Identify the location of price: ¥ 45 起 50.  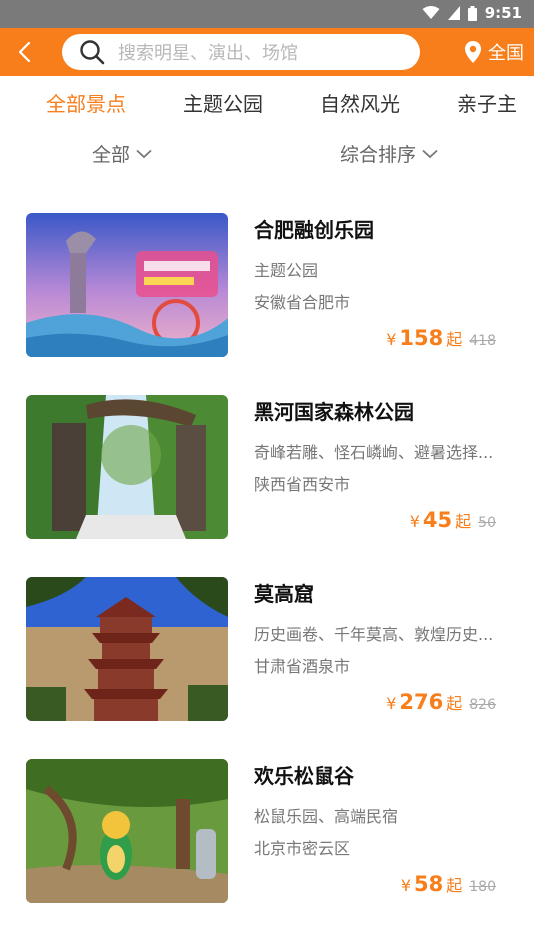
(453, 520).